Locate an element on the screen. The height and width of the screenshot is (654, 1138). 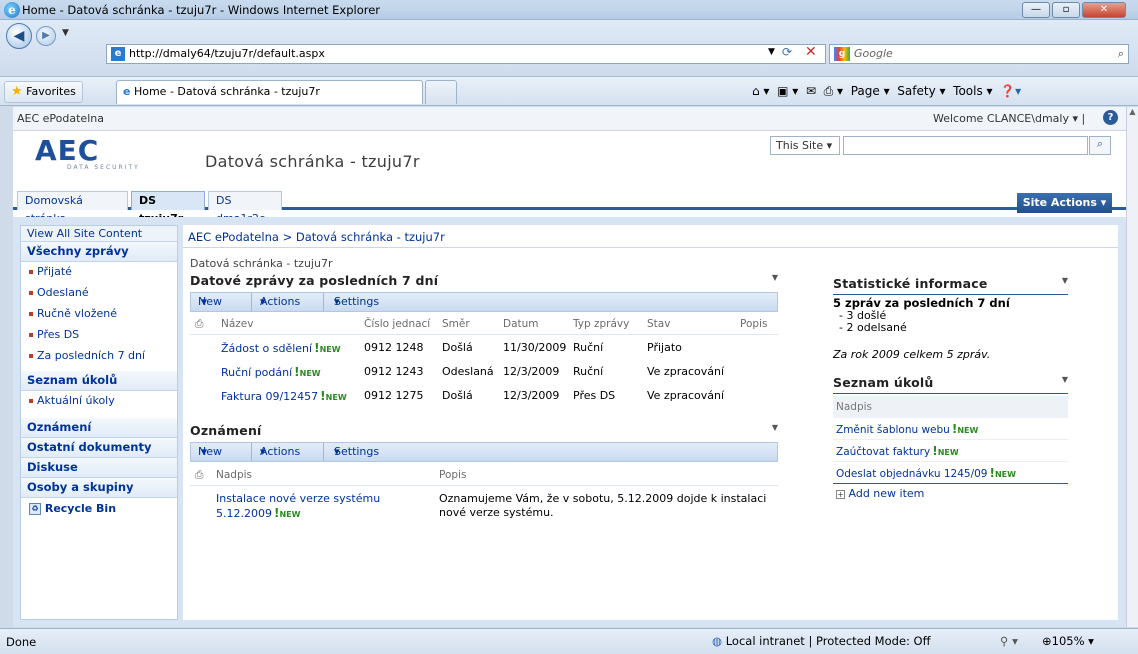
site-logo: AEC DATA SECURITY is located at coordinates (100, 160).